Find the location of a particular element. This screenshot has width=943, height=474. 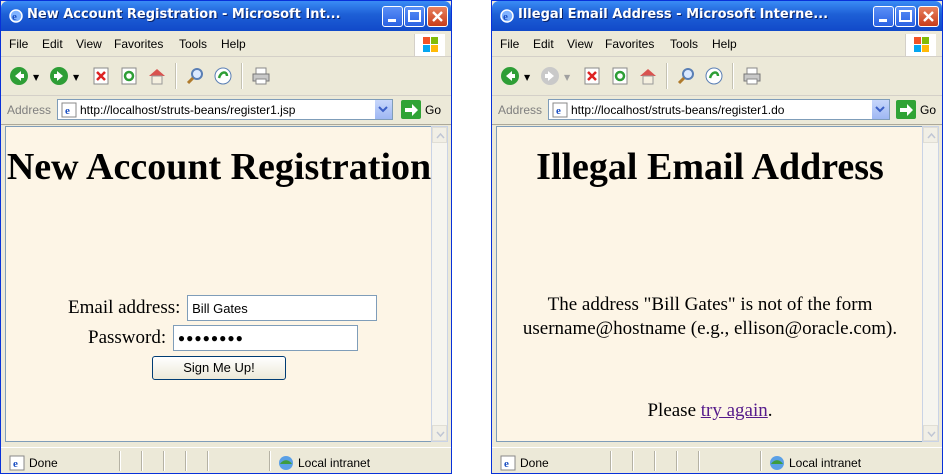

ie-icon: e is located at coordinates (16, 16).